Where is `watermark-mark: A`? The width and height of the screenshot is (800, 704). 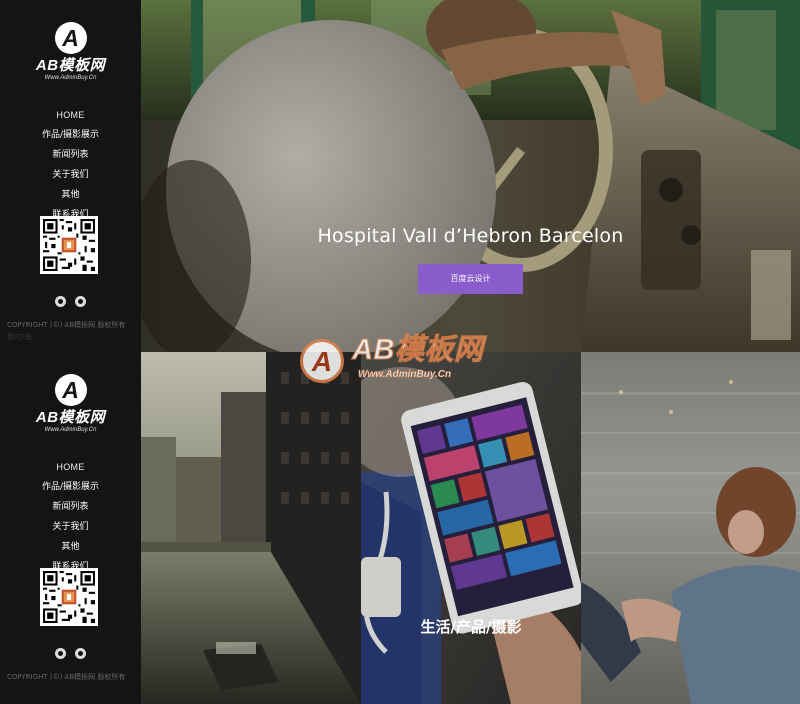
watermark-mark: A is located at coordinates (322, 361).